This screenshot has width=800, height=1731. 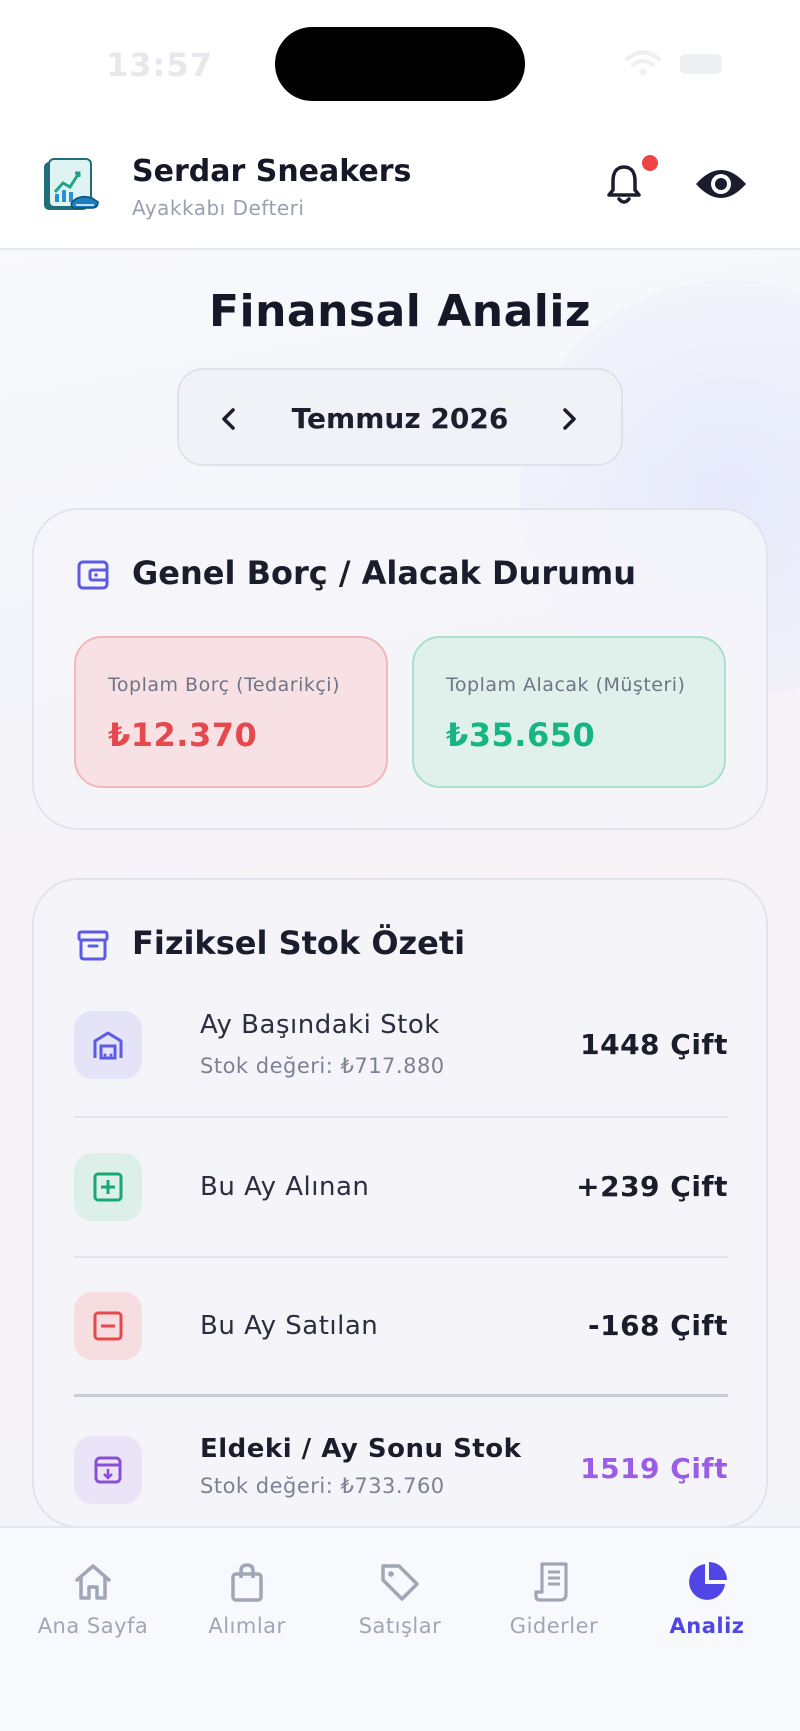 I want to click on warehouse-badge, so click(x=108, y=1045).